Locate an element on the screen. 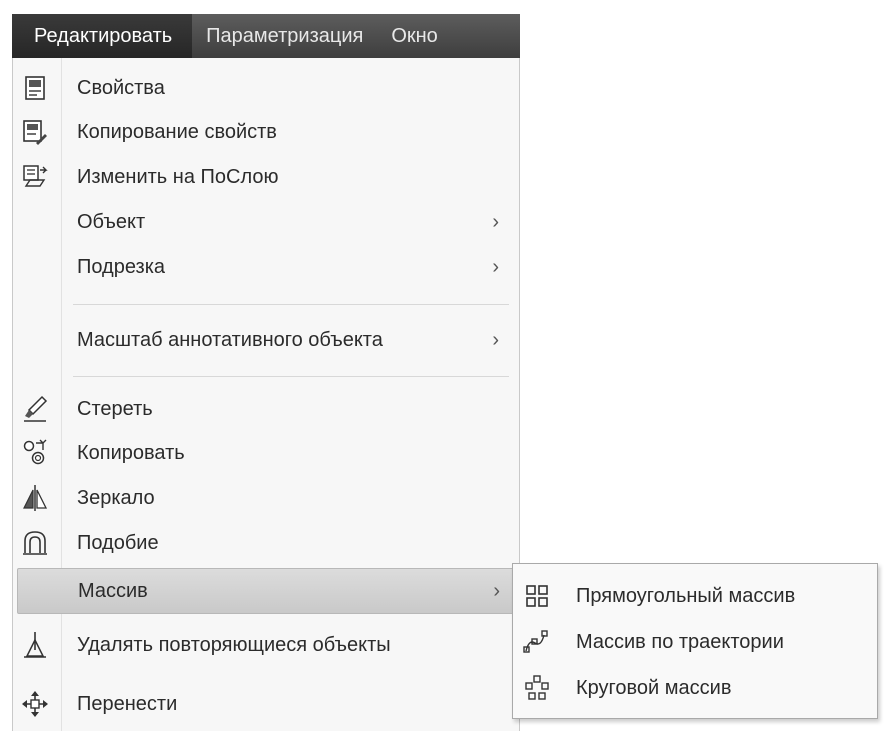 This screenshot has width=892, height=731. menu-item-erase: Стереть is located at coordinates (266, 409).